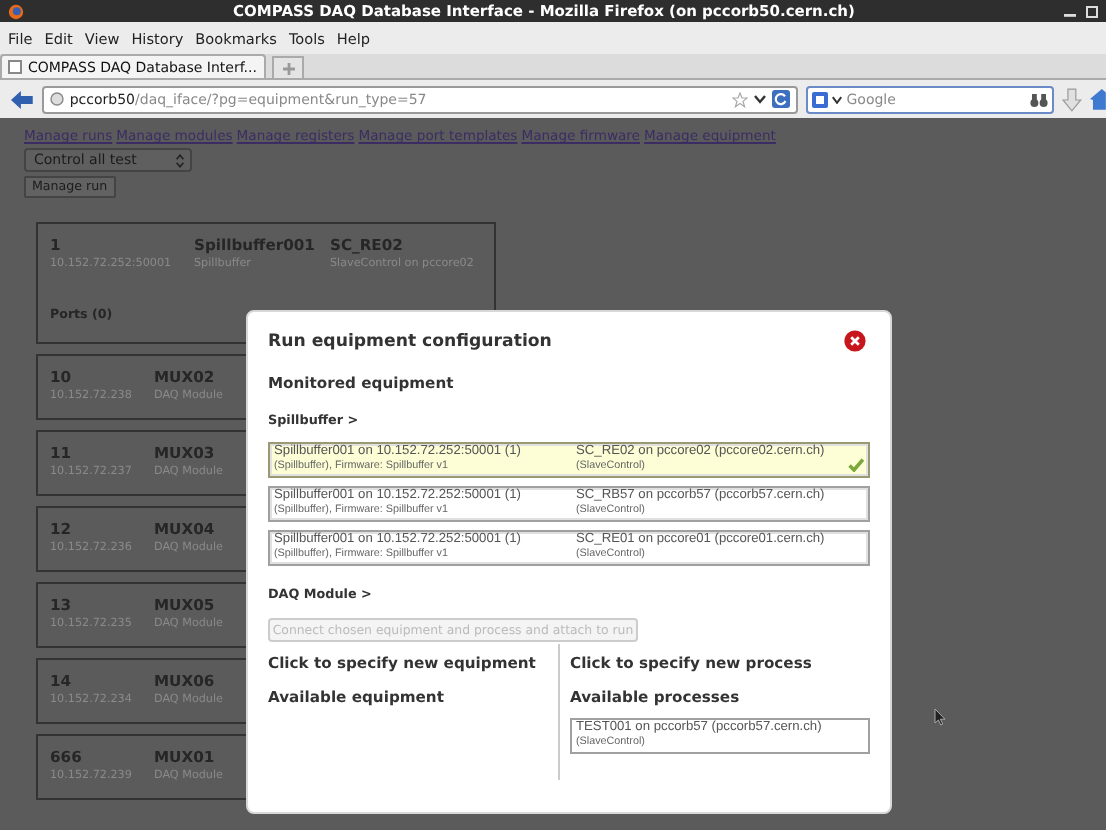 This screenshot has width=1106, height=830. Describe the element at coordinates (856, 465) in the screenshot. I see `checkmark-icon` at that location.